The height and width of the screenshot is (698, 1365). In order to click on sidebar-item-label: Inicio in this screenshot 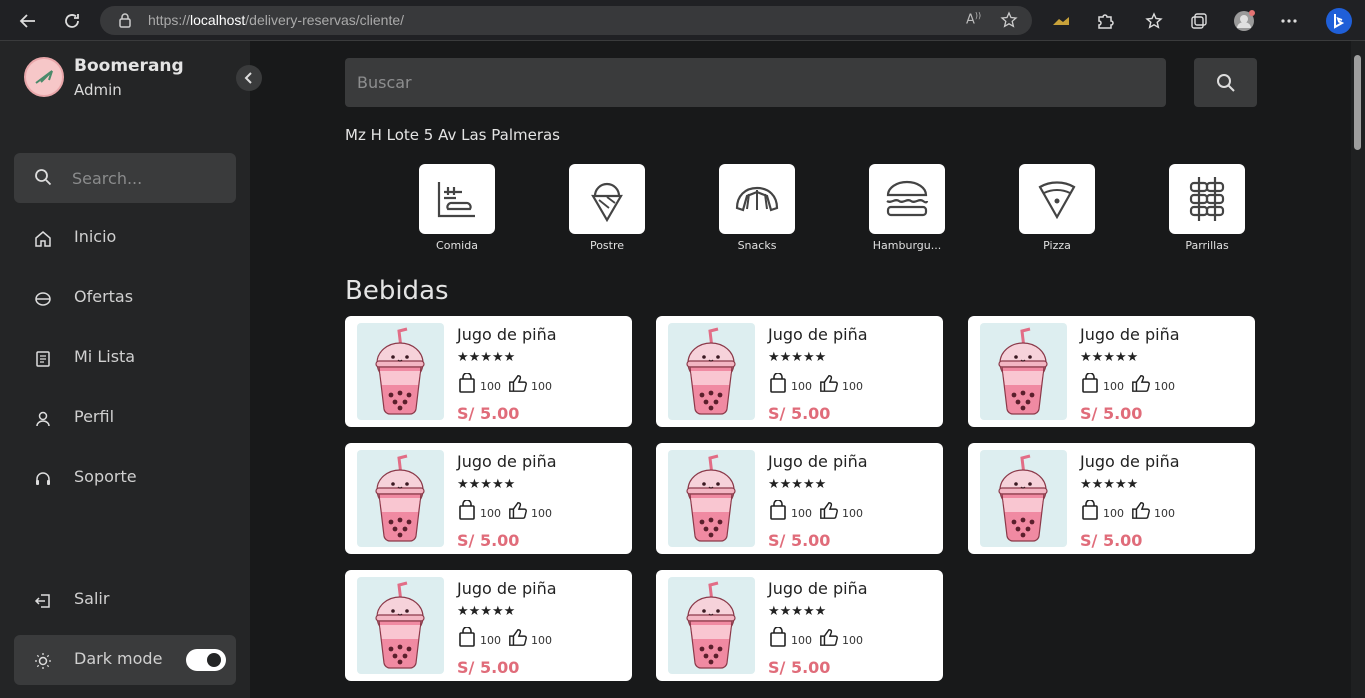, I will do `click(95, 236)`.